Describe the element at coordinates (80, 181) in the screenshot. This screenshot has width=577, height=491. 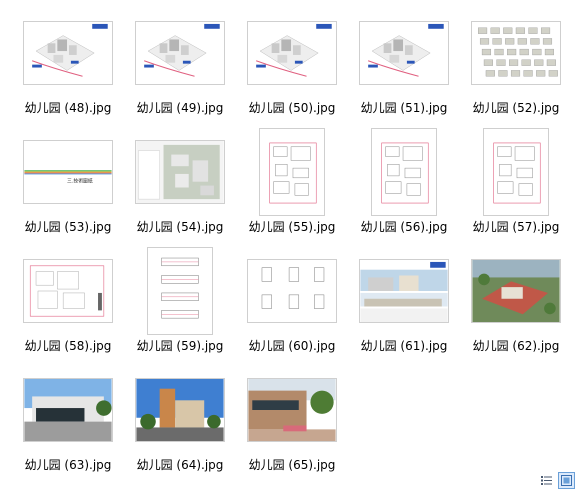
I see `cover-text: 三.技術圖紙` at that location.